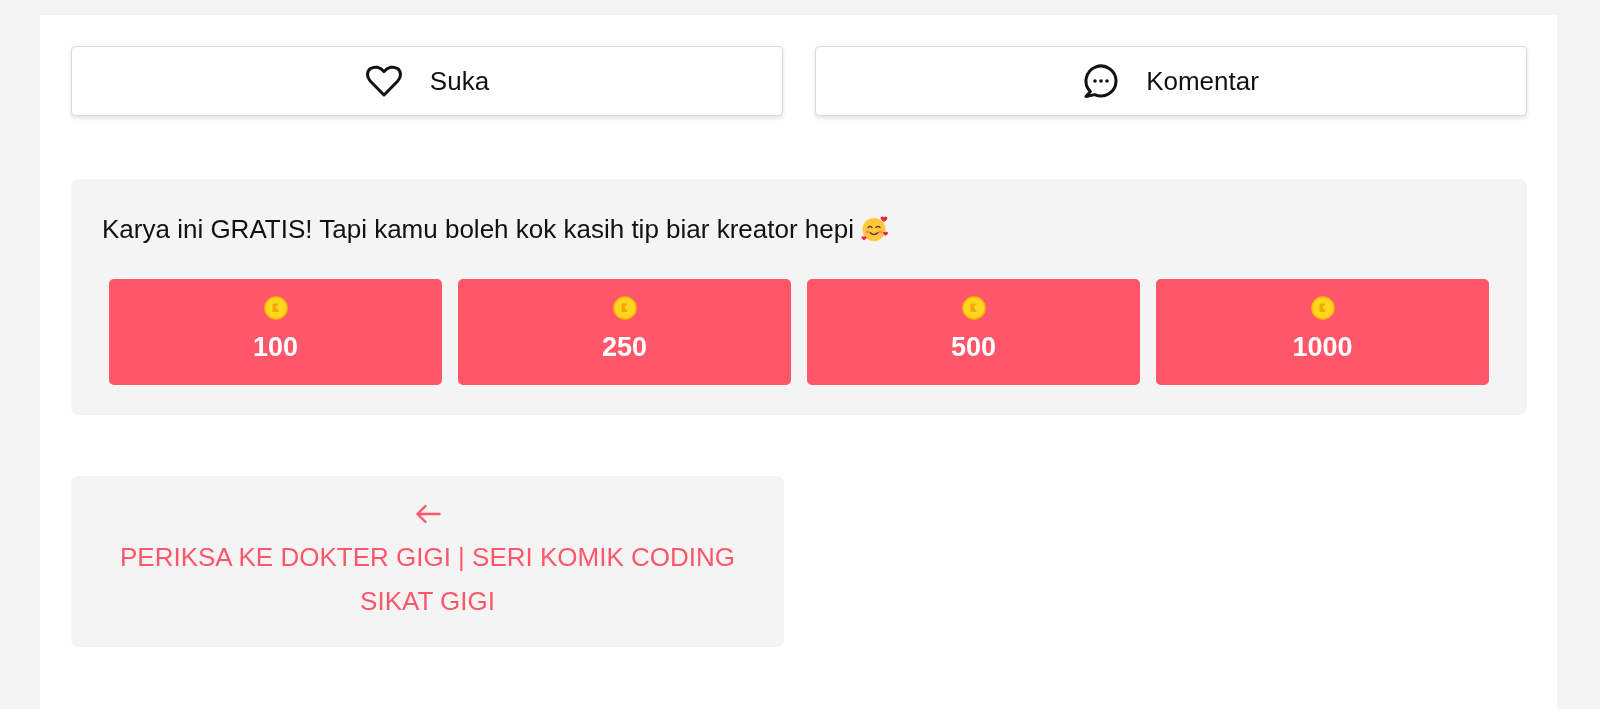 The width and height of the screenshot is (1600, 709). What do you see at coordinates (624, 332) in the screenshot?
I see `tip-button: 250` at bounding box center [624, 332].